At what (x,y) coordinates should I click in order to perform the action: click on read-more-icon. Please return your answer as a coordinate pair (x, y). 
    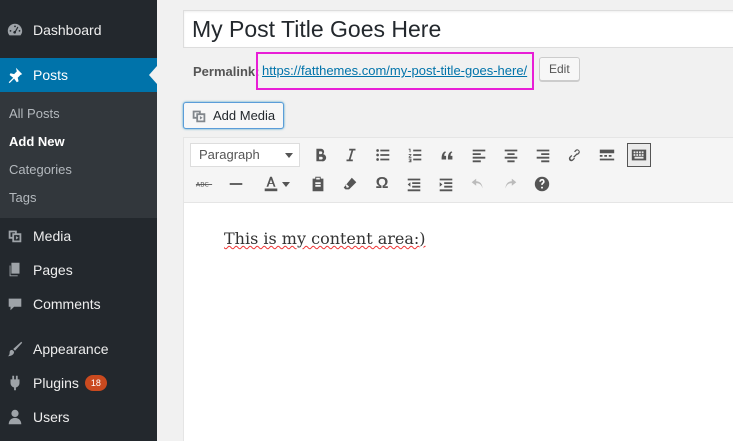
    Looking at the image, I should click on (607, 155).